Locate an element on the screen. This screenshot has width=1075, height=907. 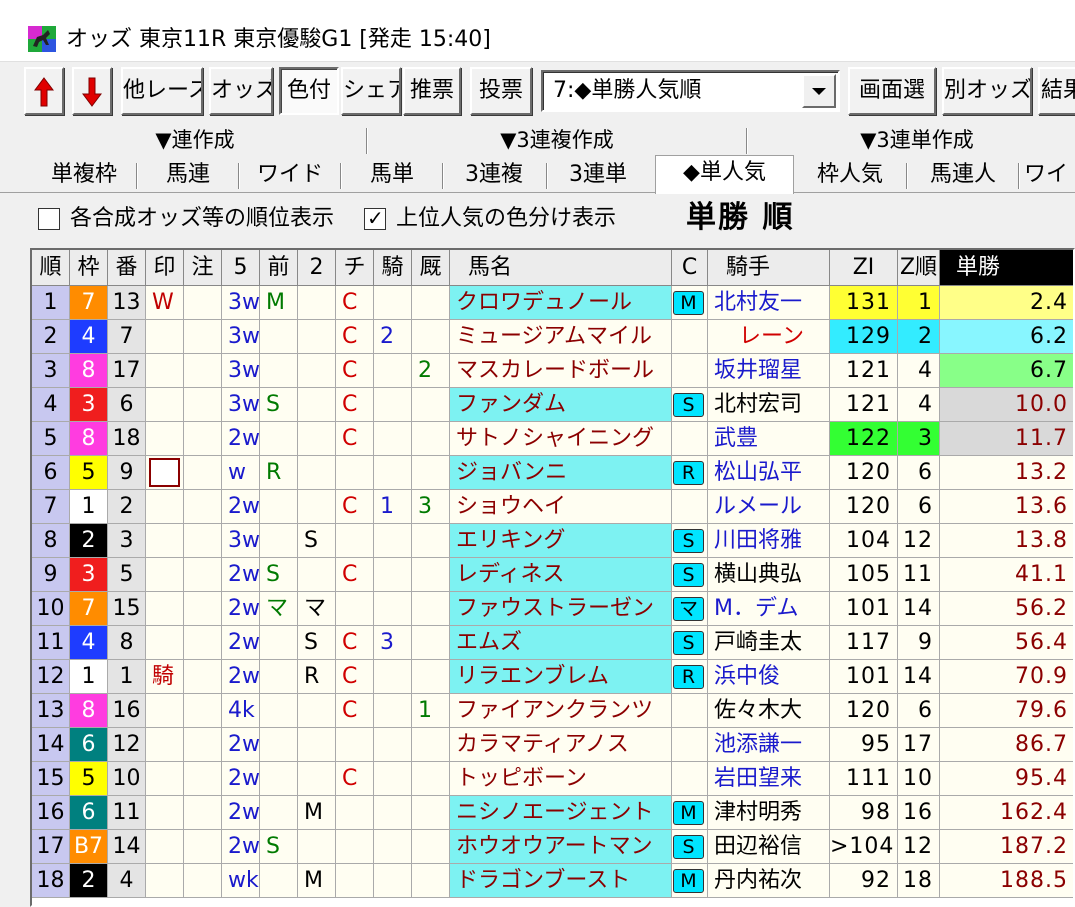
waku-cell: B7 is located at coordinates (89, 847).